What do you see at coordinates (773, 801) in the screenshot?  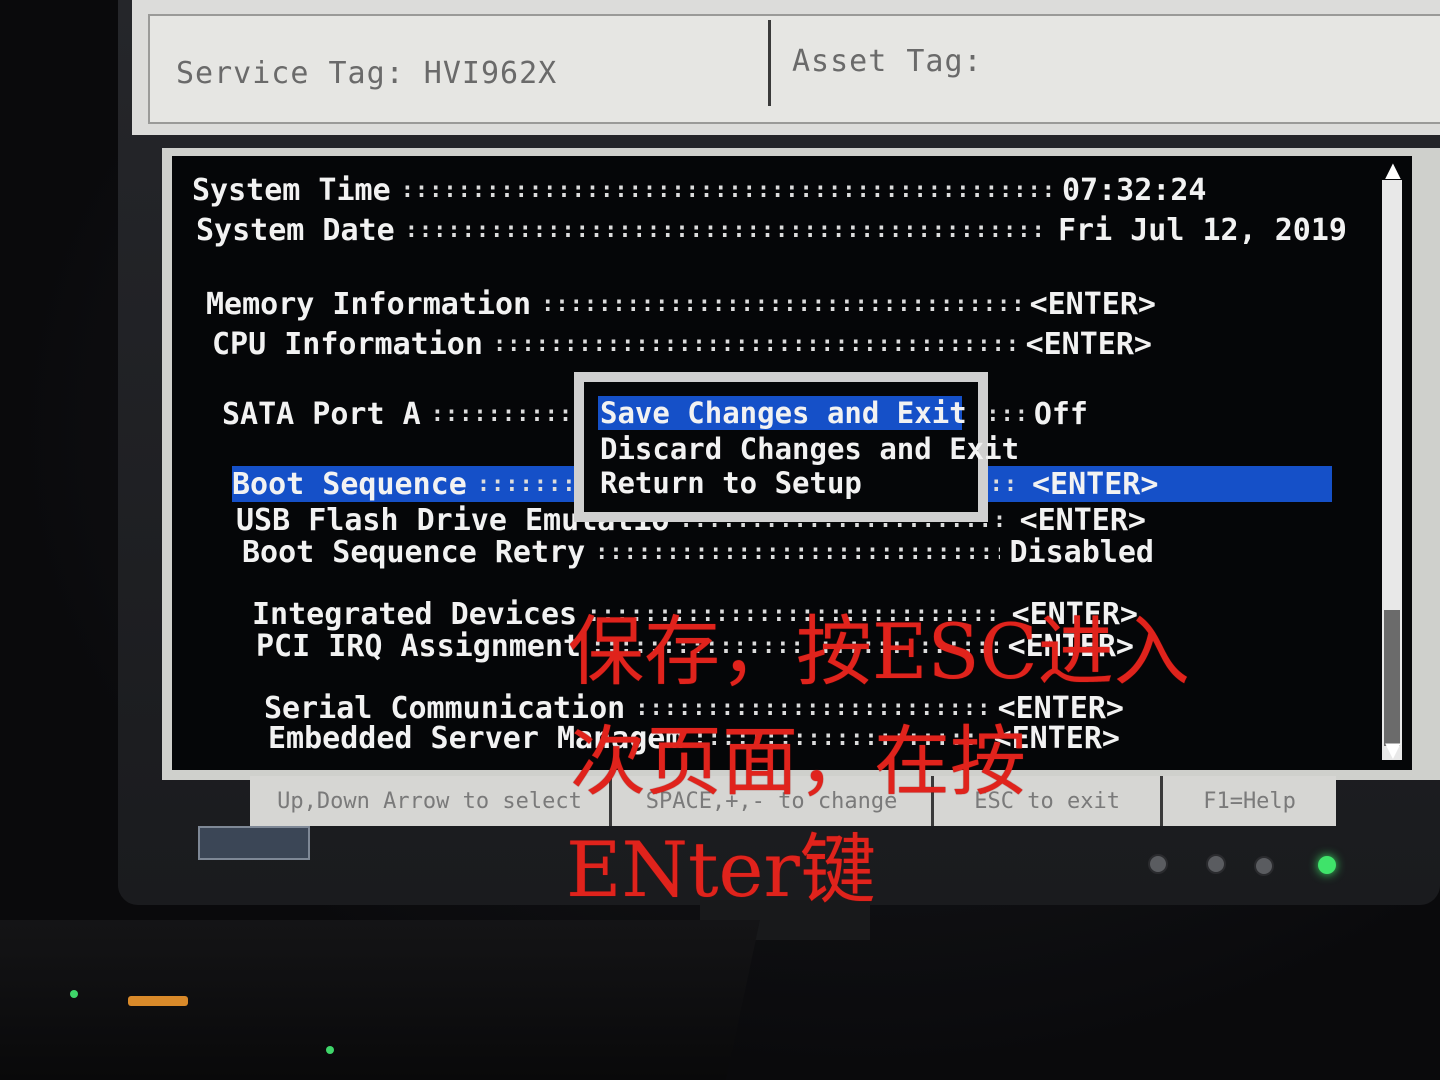 I see `help-change: SPACE,+,- to change` at bounding box center [773, 801].